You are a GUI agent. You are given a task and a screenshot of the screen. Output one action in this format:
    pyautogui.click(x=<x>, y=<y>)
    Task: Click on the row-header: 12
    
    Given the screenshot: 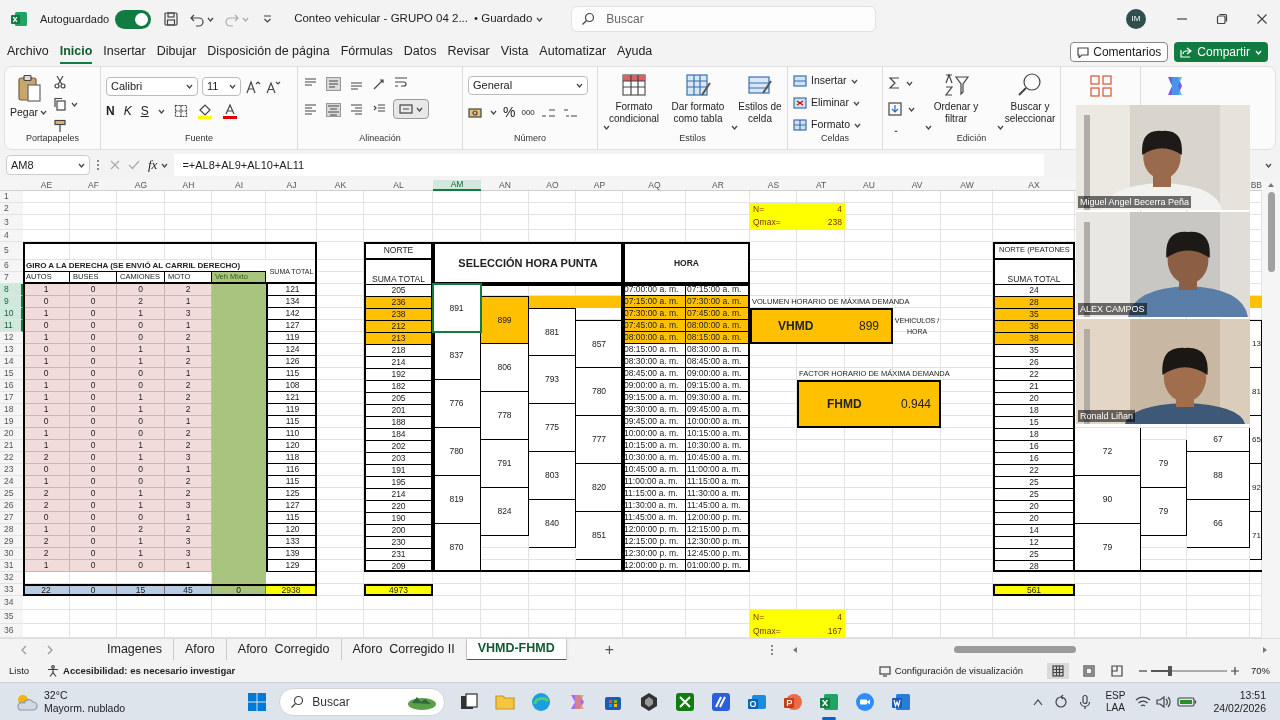 What is the action you would take?
    pyautogui.click(x=11, y=338)
    